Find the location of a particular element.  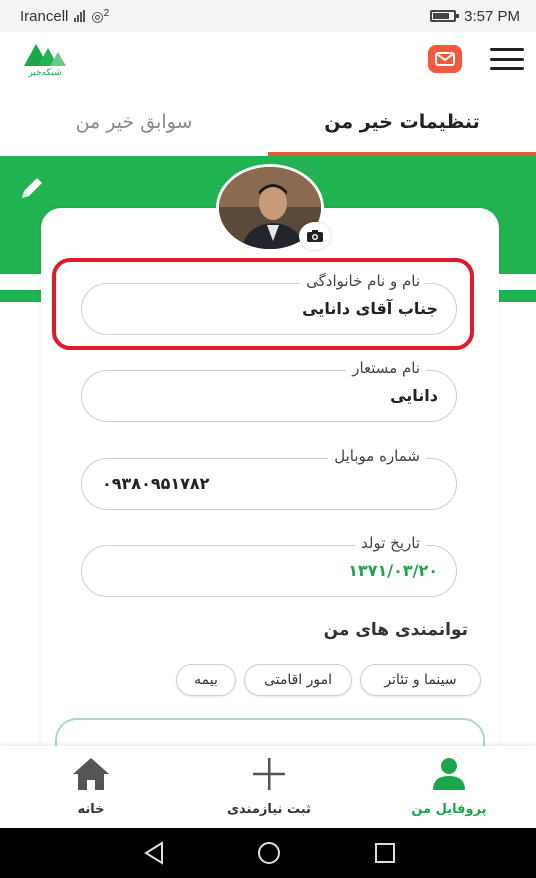

plus-icon is located at coordinates (269, 774).